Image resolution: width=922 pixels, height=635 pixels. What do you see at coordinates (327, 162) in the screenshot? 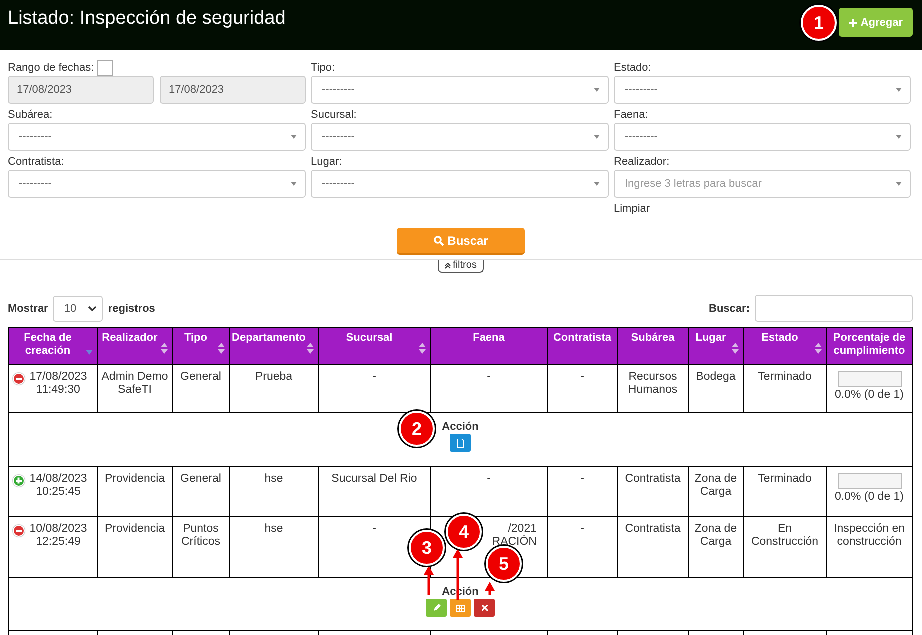
I see `field-label: Lugar:` at bounding box center [327, 162].